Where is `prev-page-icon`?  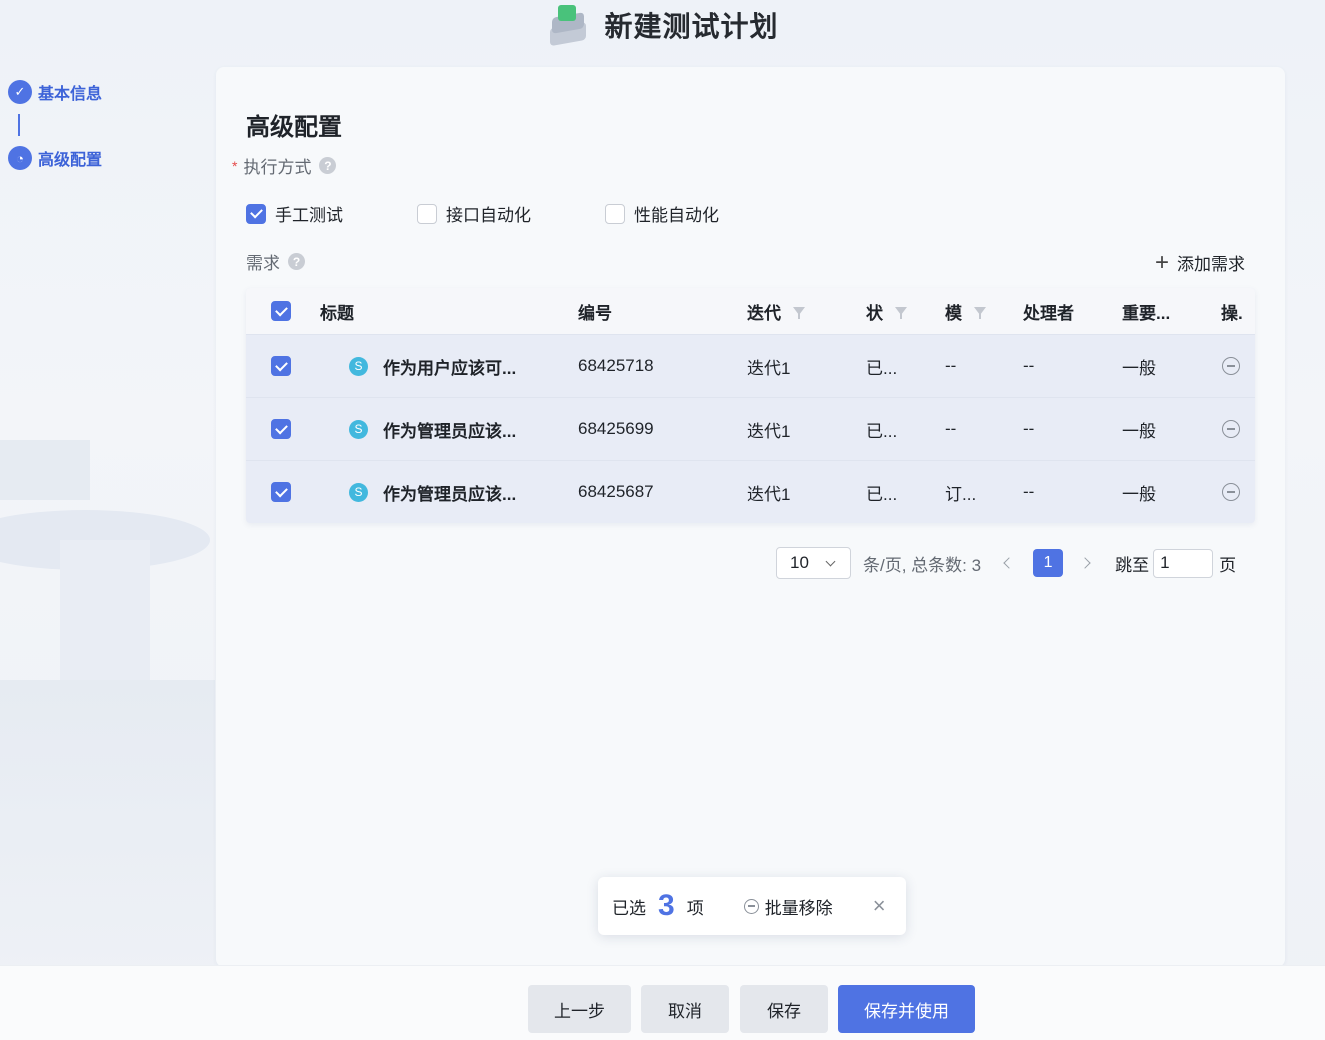
prev-page-icon is located at coordinates (1009, 563).